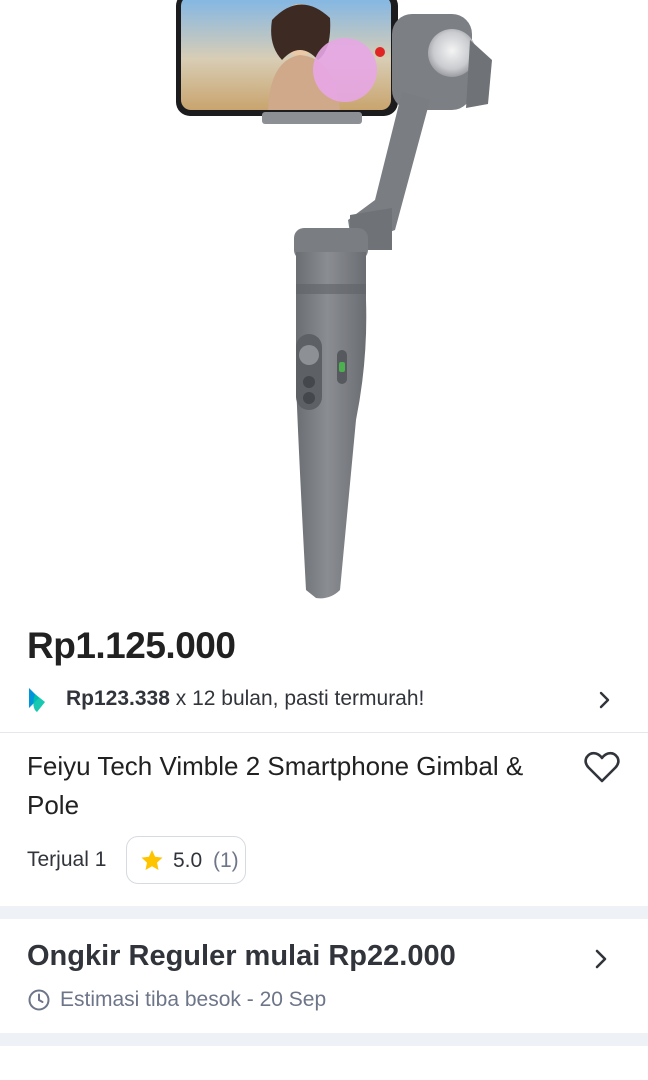 The image size is (648, 1080). Describe the element at coordinates (602, 767) in the screenshot. I see `heart-icon` at that location.